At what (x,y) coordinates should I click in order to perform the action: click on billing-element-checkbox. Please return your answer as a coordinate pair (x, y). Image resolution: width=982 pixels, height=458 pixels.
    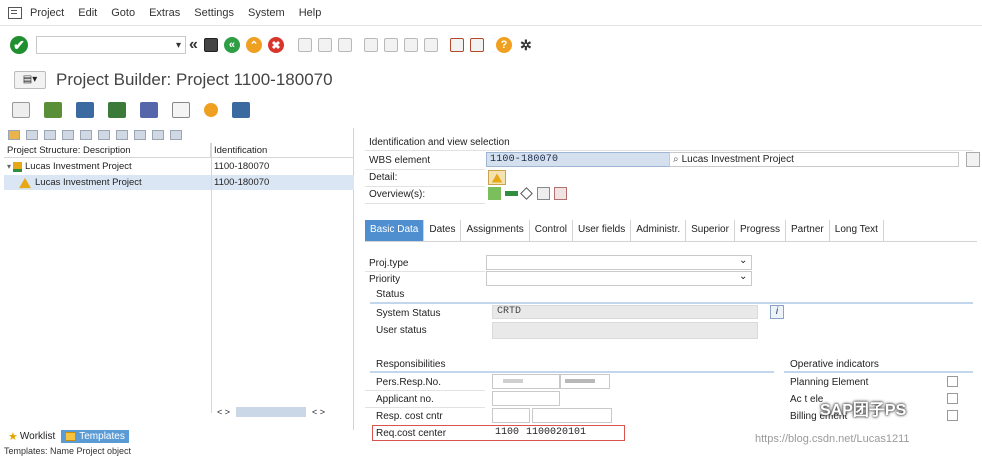
    Looking at the image, I should click on (952, 415).